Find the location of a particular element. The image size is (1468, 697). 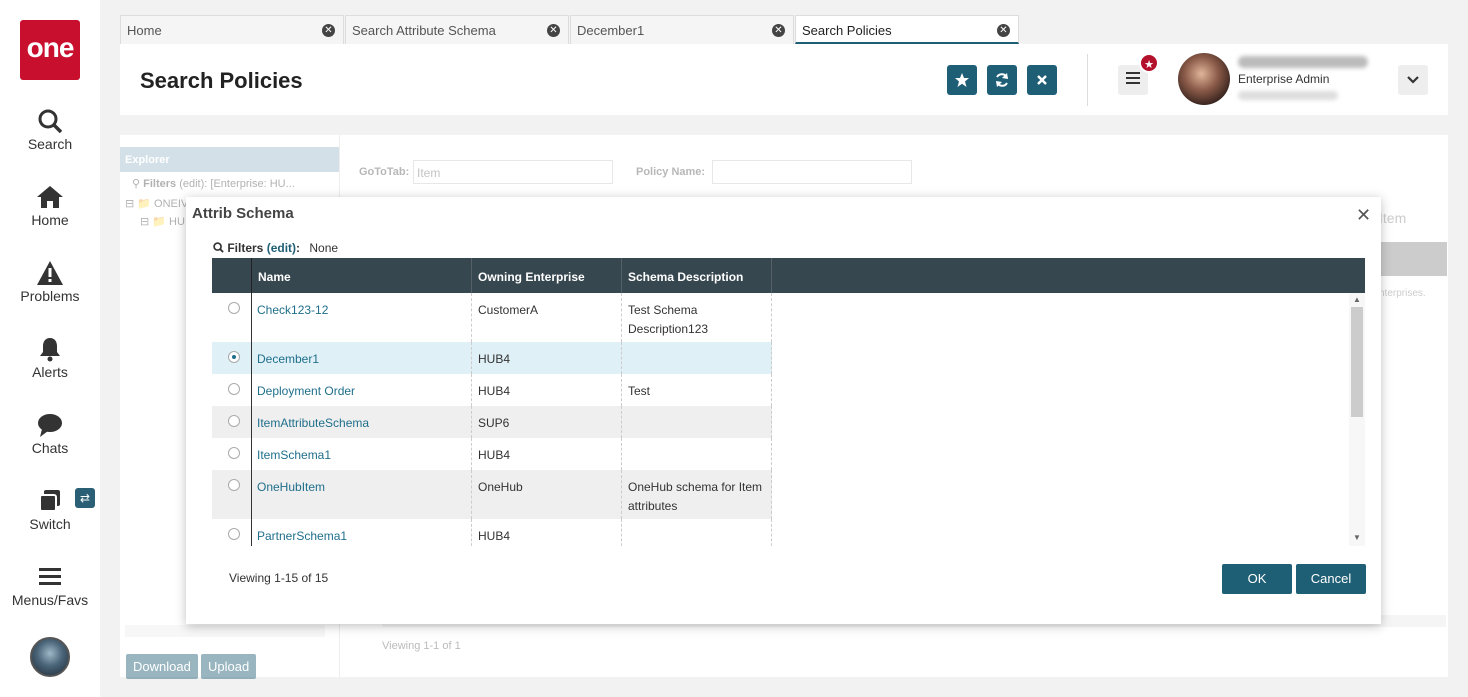

grid-vscrollbar: ▲ ▼ is located at coordinates (1357, 419).